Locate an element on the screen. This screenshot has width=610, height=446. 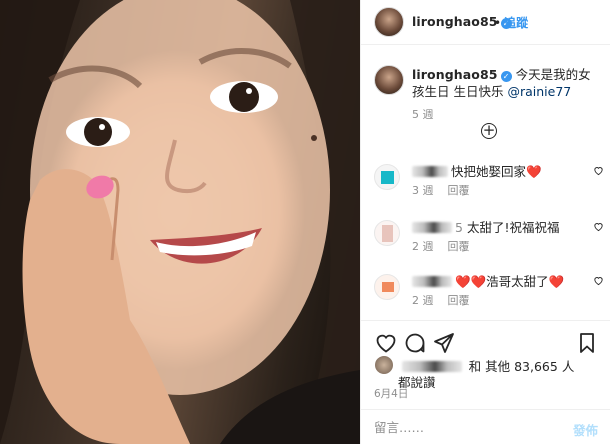
likes-summary: 和 其他 83,665 人 都說讚 is located at coordinates (489, 373).